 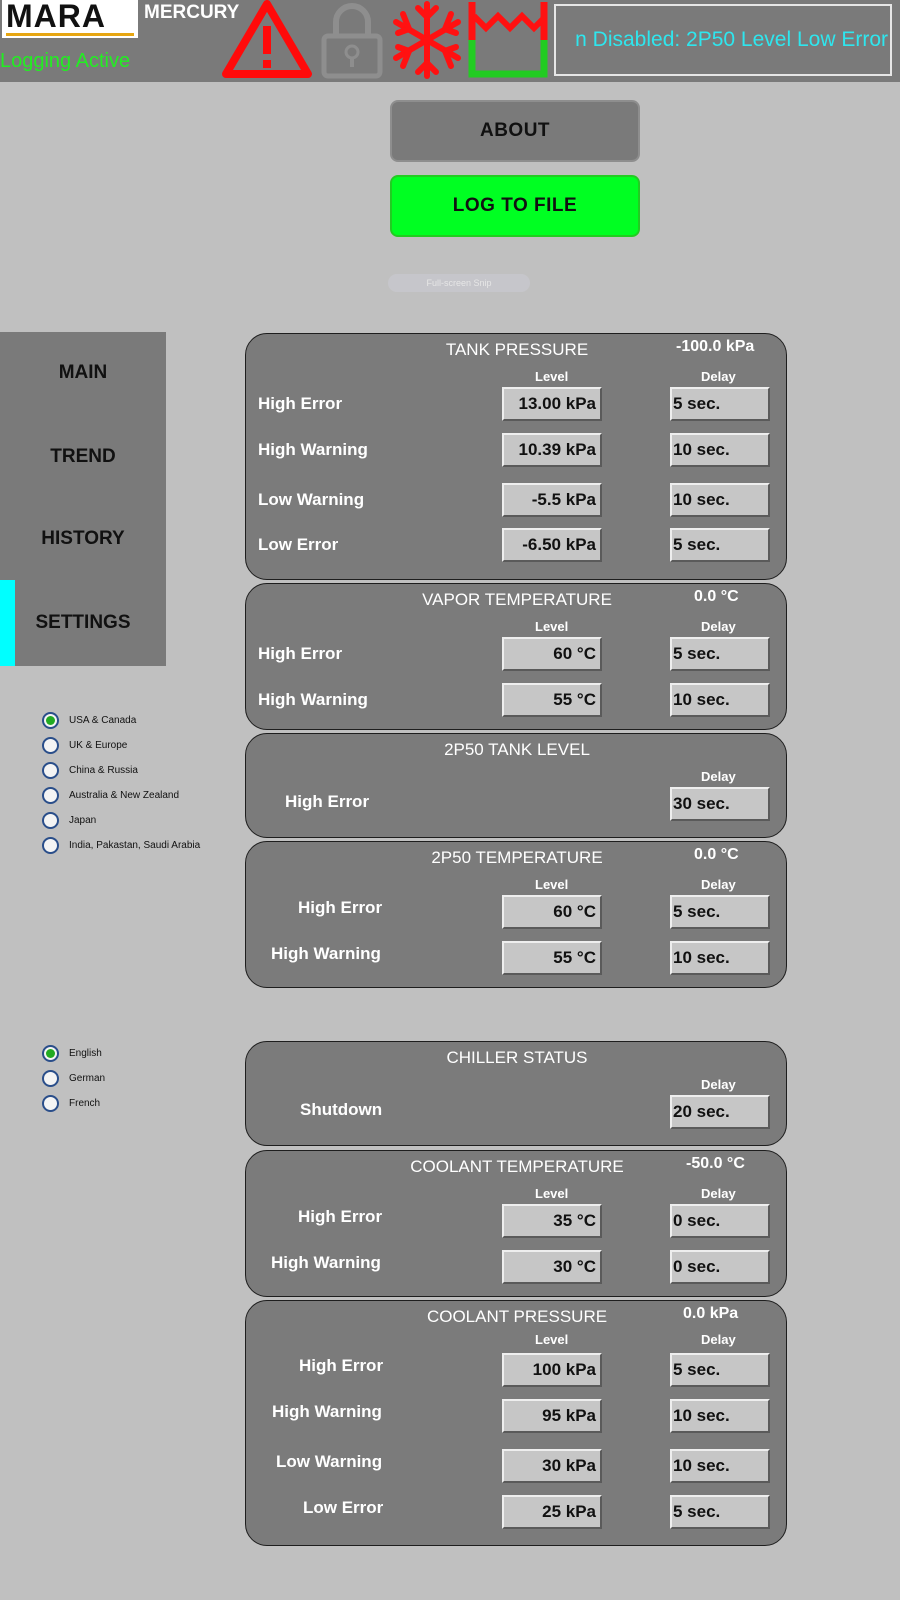 I want to click on level-field-low-error: -6.50 kPa, so click(x=552, y=545).